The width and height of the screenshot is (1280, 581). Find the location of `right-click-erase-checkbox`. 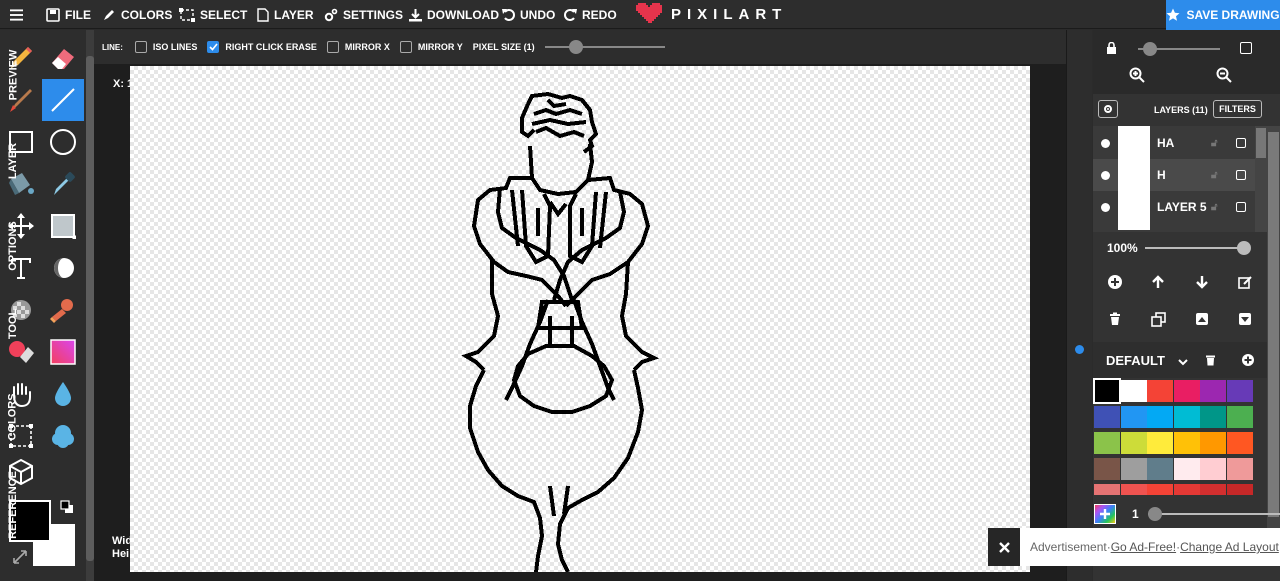

right-click-erase-checkbox is located at coordinates (213, 47).